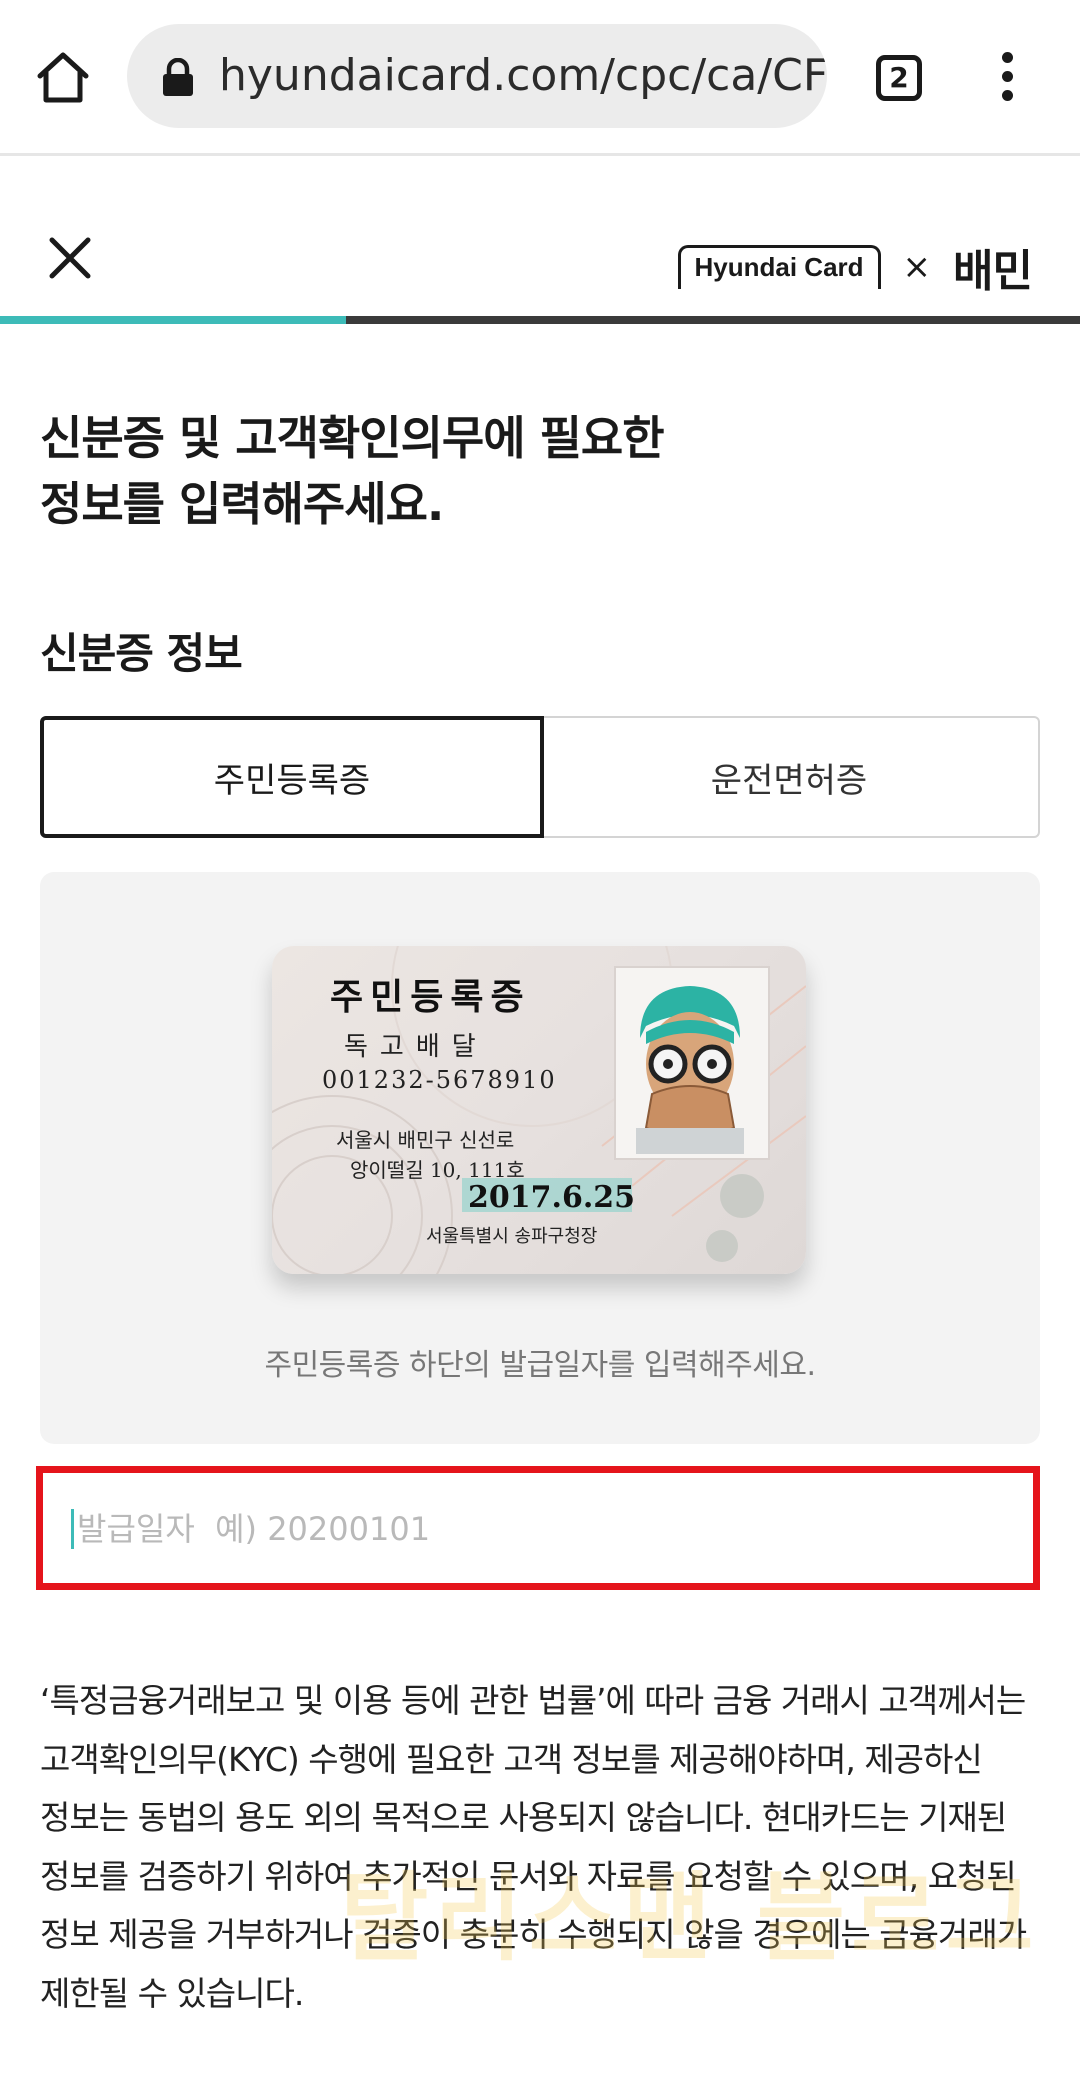 This screenshot has width=1080, height=2080. What do you see at coordinates (789, 780) in the screenshot?
I see `tab-driver-license-label: 운전면허증` at bounding box center [789, 780].